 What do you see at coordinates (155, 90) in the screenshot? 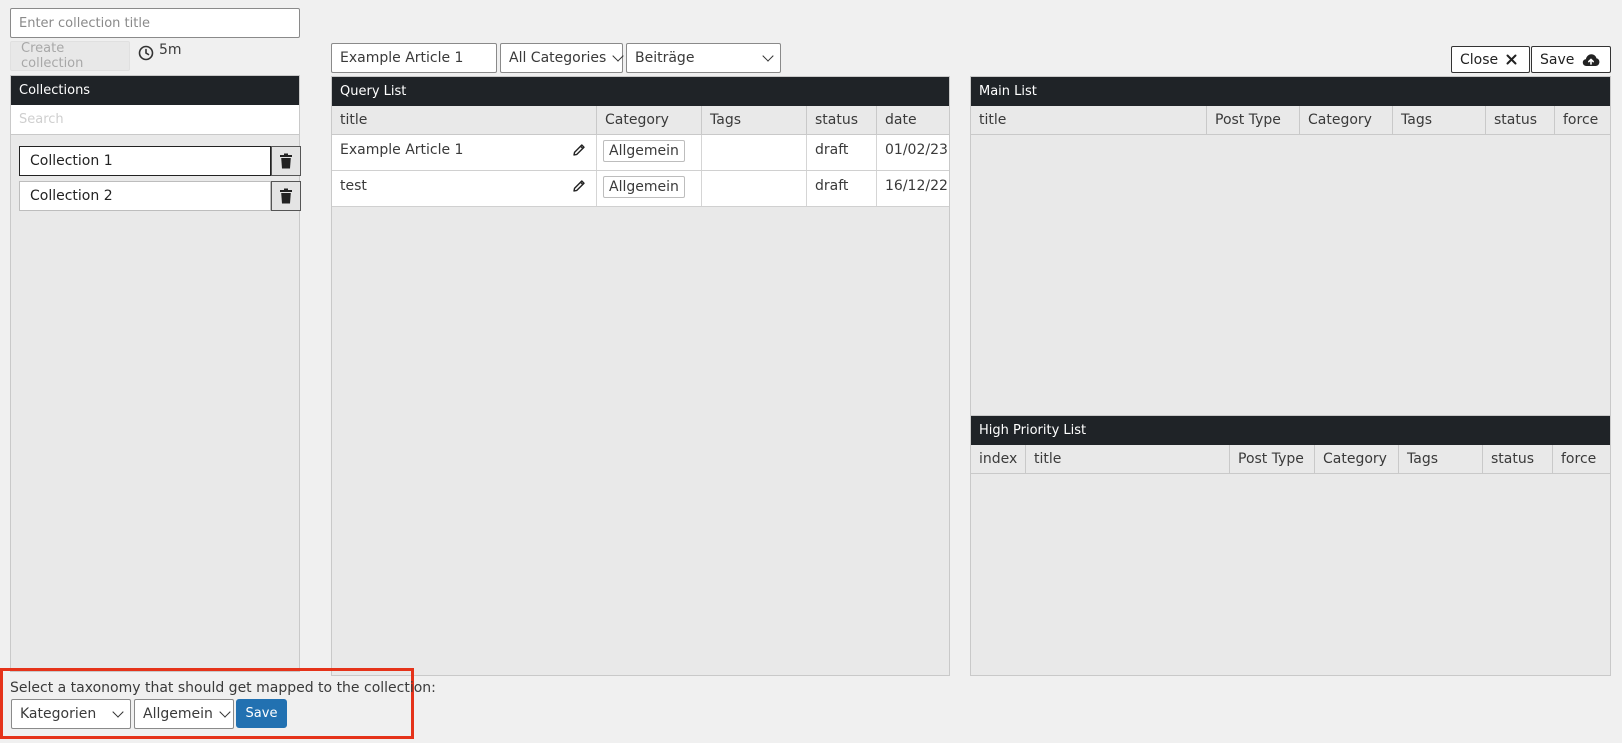
I see `collections-header: Collections` at bounding box center [155, 90].